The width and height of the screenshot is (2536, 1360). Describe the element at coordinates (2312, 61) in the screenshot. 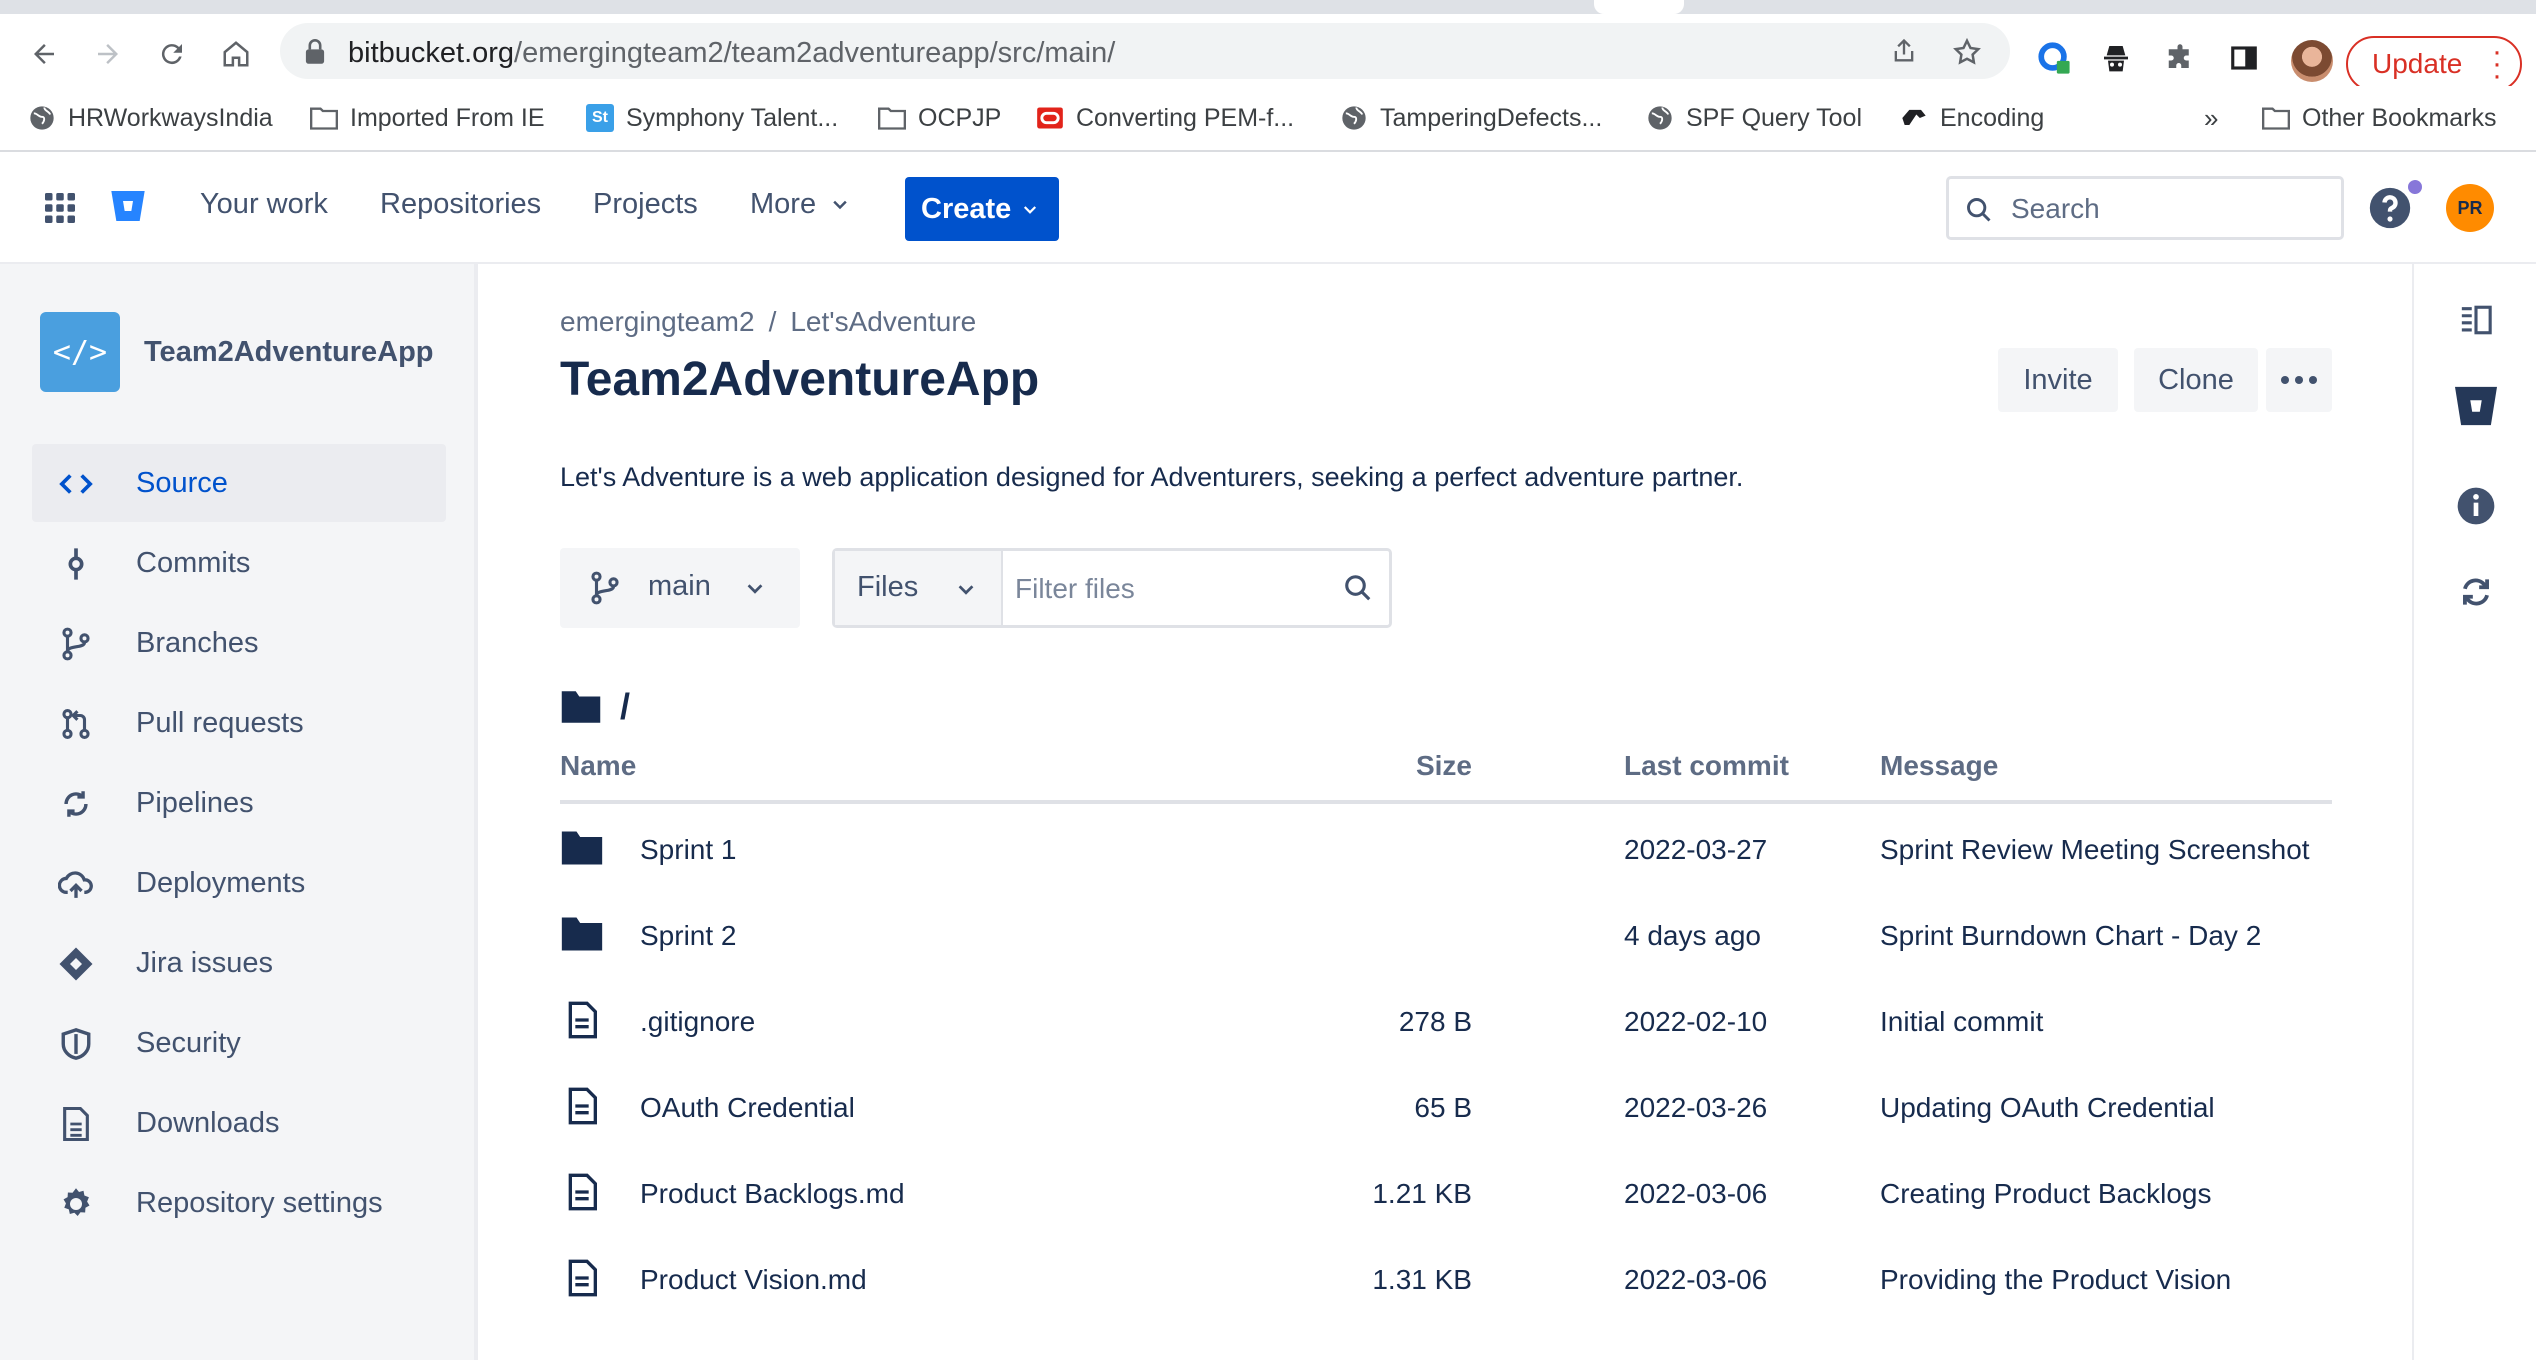

I see `profile-avatar` at that location.